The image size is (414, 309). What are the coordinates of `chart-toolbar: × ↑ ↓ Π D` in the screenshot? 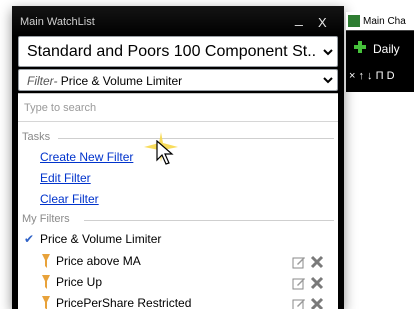 It's located at (381, 79).